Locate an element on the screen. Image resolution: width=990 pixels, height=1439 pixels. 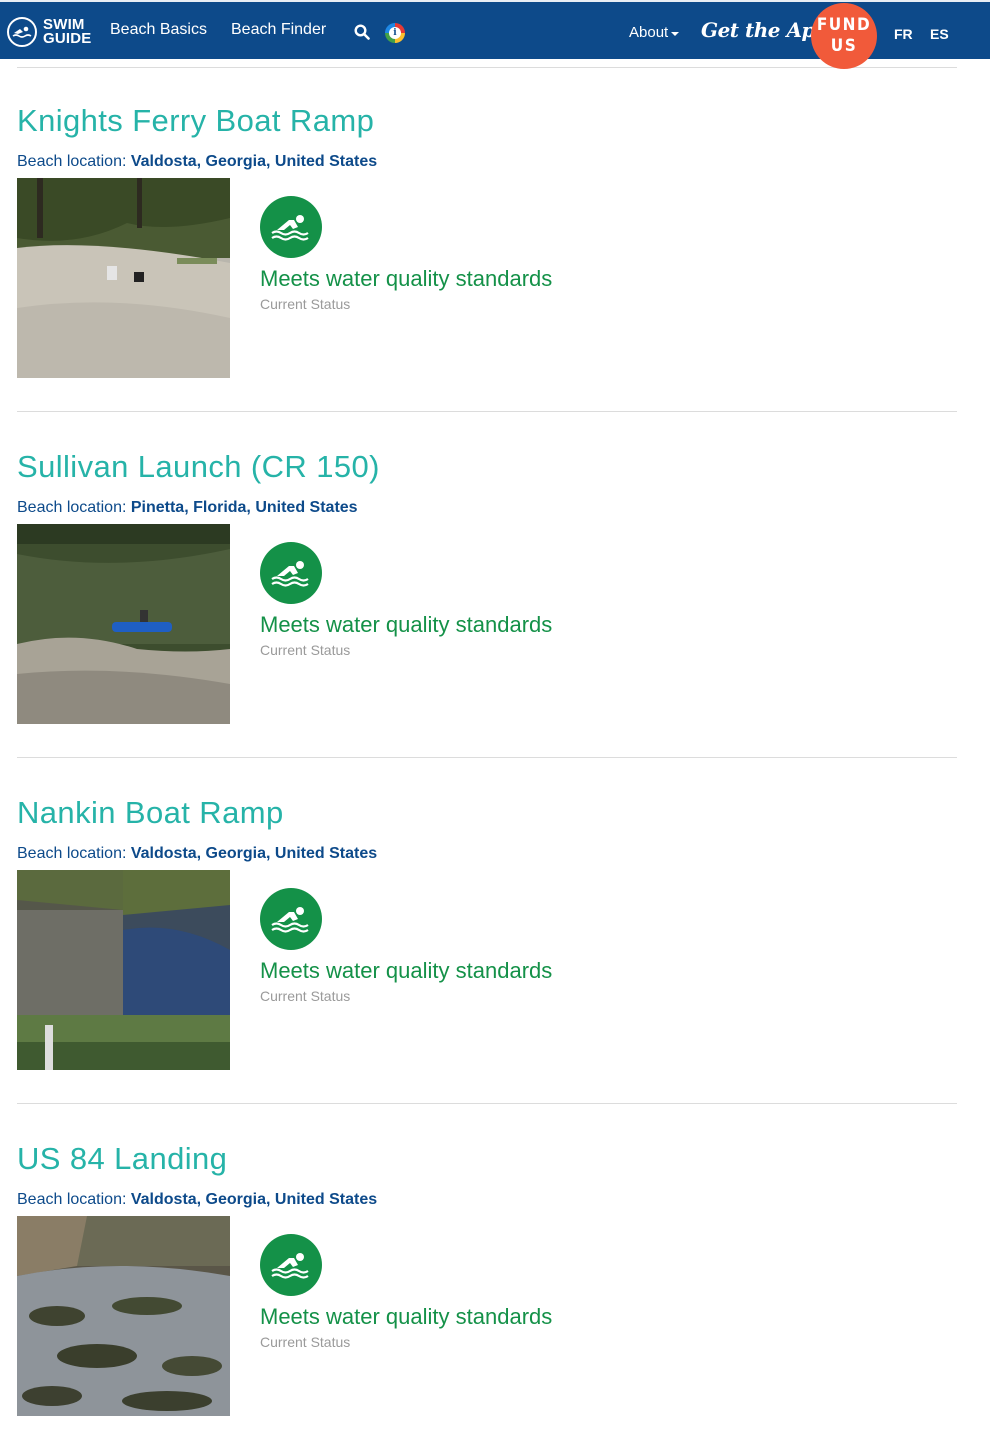
beach-location-link: Pinetta, Florida, United States is located at coordinates (244, 507).